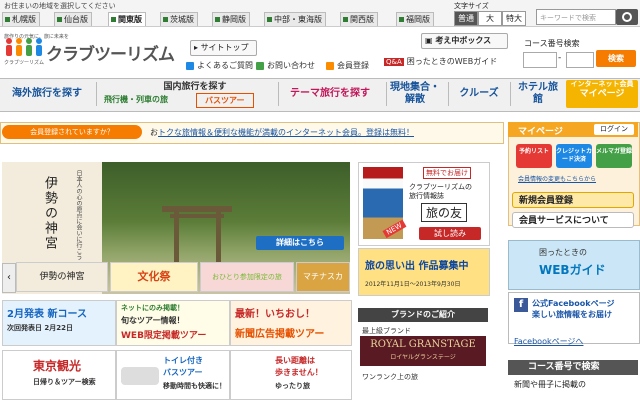 The image size is (640, 400). Describe the element at coordinates (552, 43) in the screenshot. I see `course-search-label: コース番号検索` at that location.